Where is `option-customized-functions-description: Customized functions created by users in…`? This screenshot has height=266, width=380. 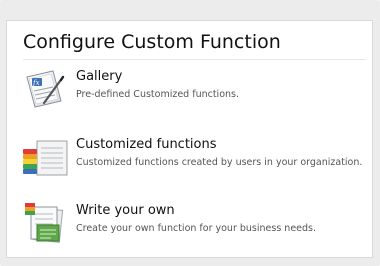 option-customized-functions-description: Customized functions created by users in… is located at coordinates (219, 162).